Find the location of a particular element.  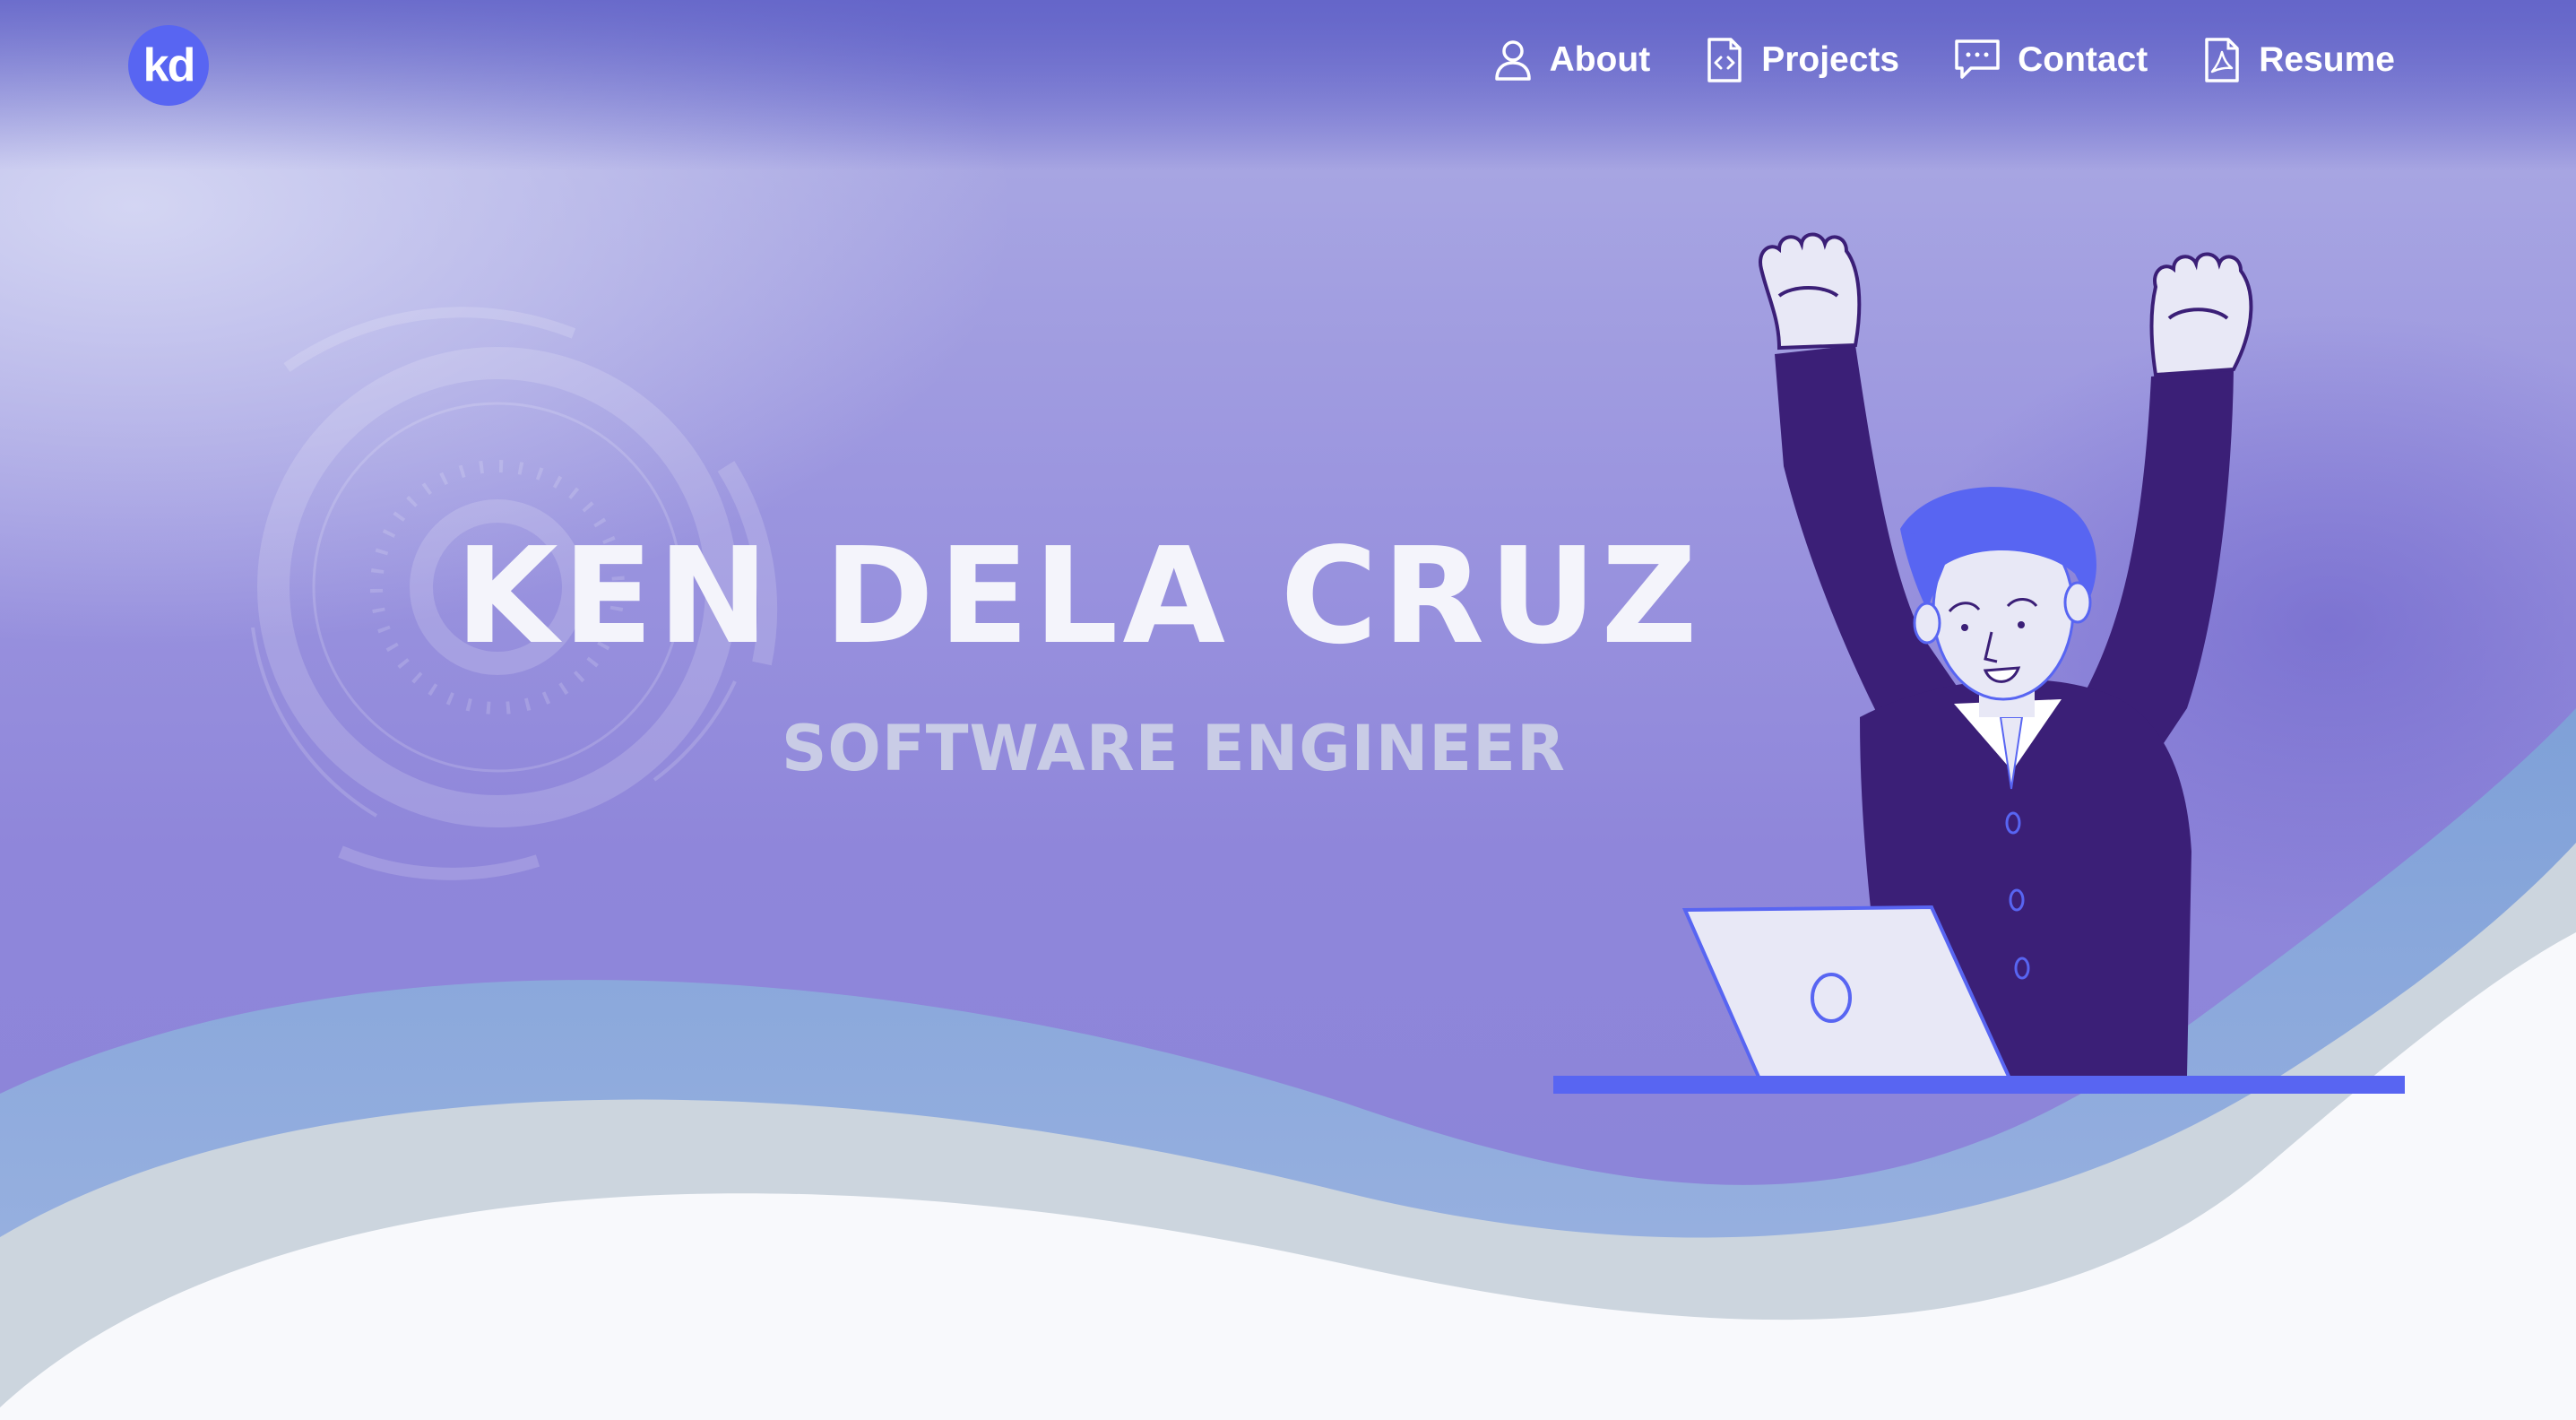

logo-link: kd is located at coordinates (168, 66).